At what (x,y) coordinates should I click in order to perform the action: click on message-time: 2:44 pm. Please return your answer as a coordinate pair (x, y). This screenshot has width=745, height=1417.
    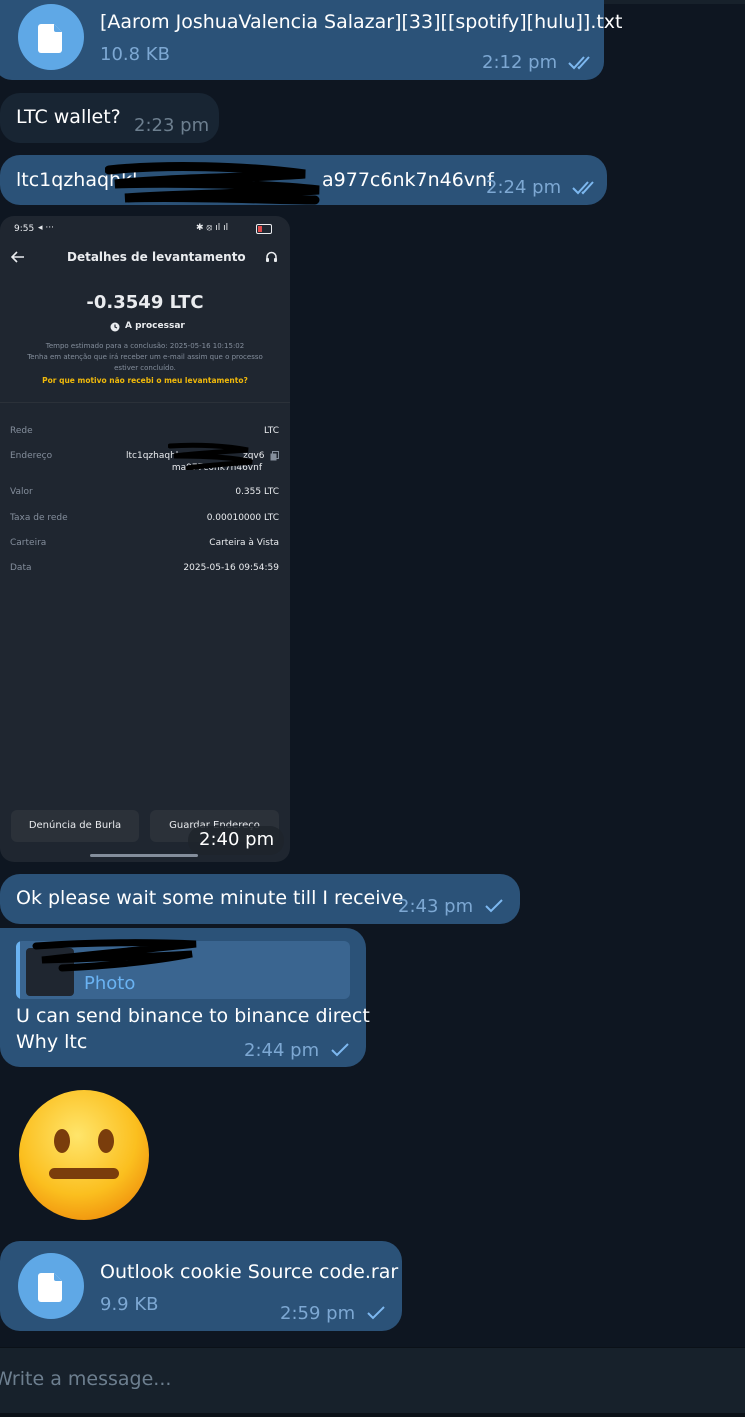
    Looking at the image, I should click on (282, 1050).